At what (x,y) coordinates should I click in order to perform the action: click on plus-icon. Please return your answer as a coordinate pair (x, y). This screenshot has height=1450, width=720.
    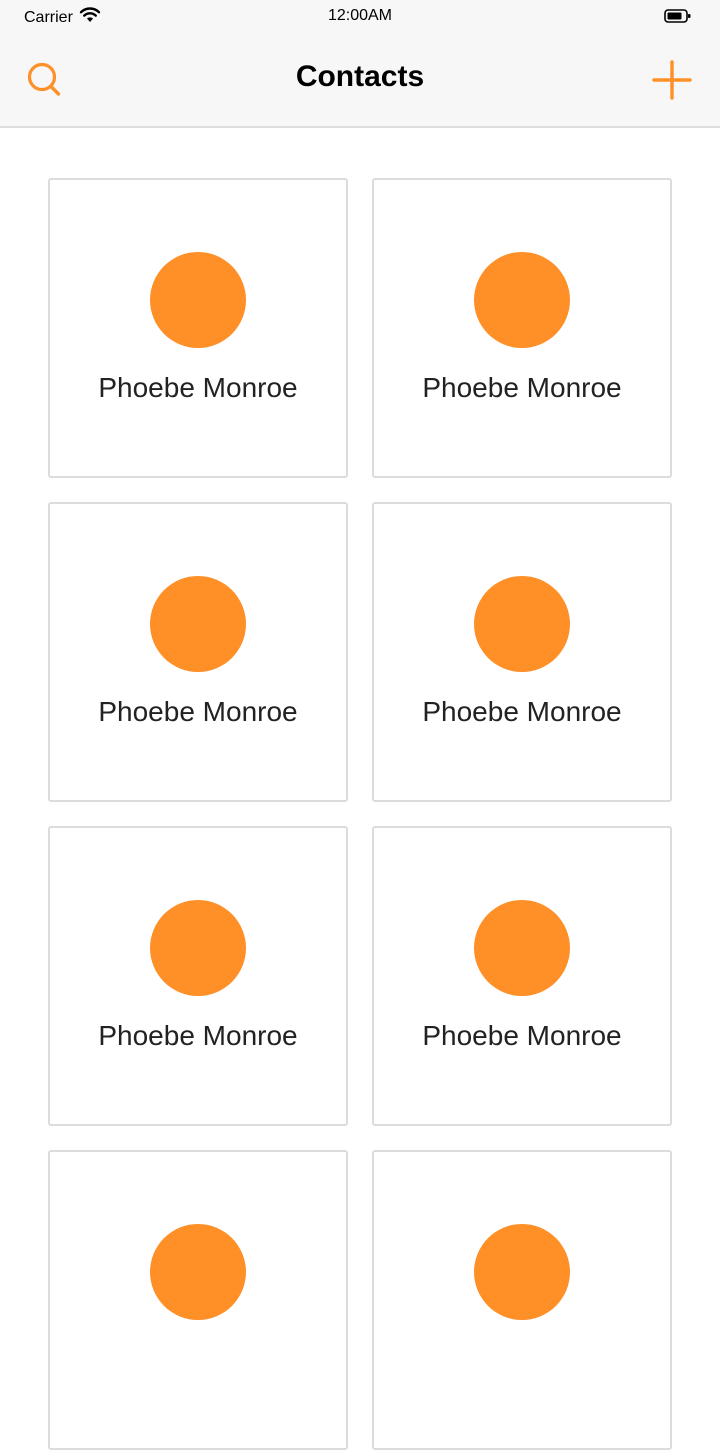
    Looking at the image, I should click on (672, 80).